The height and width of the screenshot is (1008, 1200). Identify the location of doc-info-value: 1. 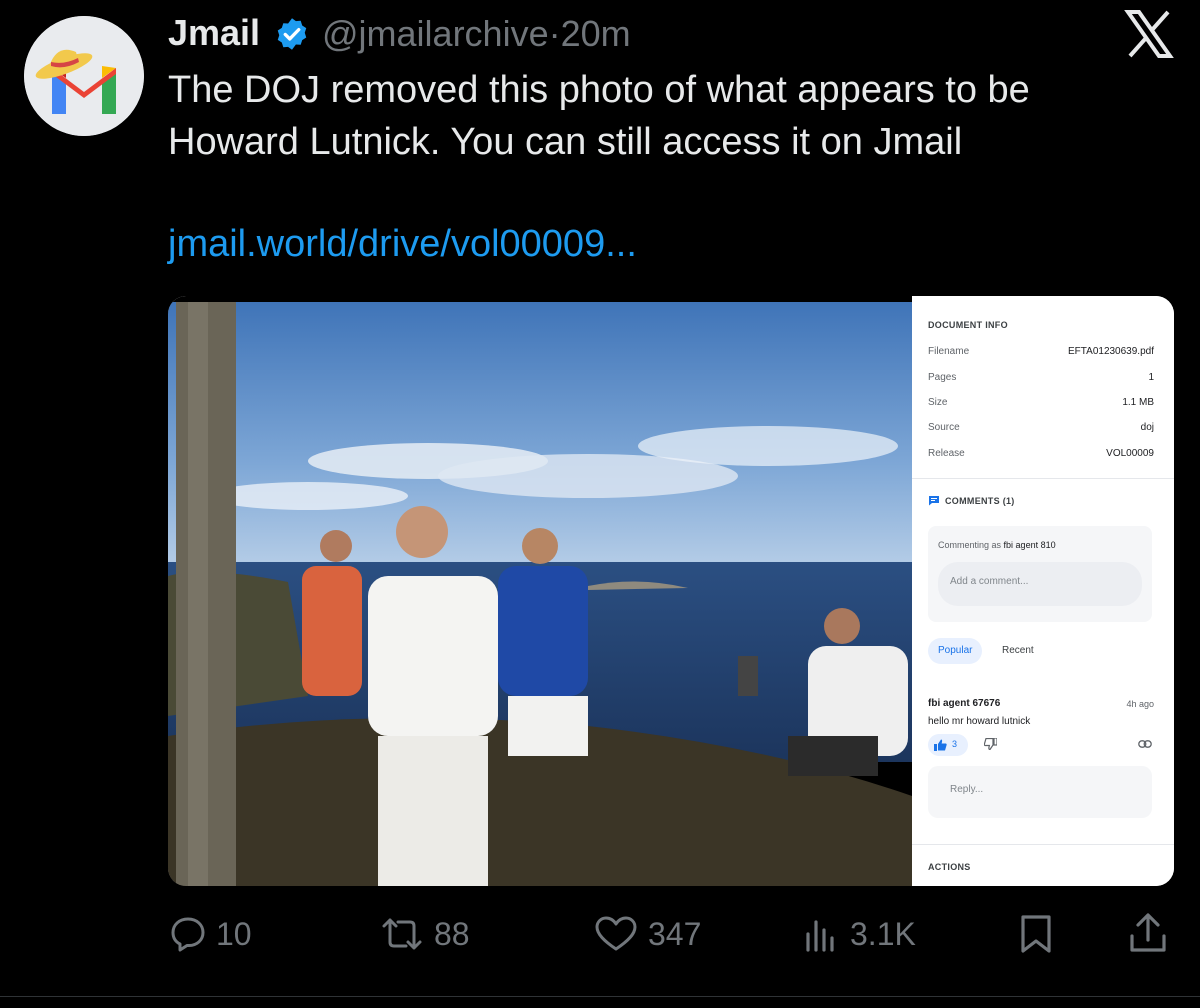
(1151, 377).